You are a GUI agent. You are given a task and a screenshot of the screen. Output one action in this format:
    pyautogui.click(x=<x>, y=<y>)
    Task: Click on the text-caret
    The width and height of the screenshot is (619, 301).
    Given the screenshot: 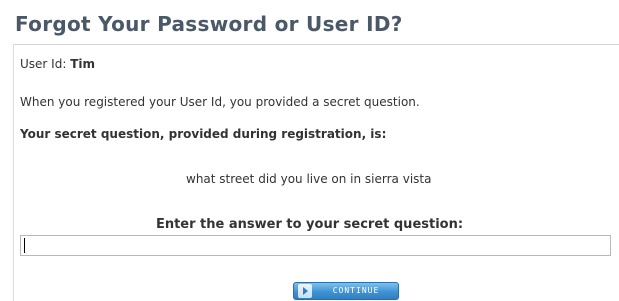 What is the action you would take?
    pyautogui.click(x=24, y=245)
    